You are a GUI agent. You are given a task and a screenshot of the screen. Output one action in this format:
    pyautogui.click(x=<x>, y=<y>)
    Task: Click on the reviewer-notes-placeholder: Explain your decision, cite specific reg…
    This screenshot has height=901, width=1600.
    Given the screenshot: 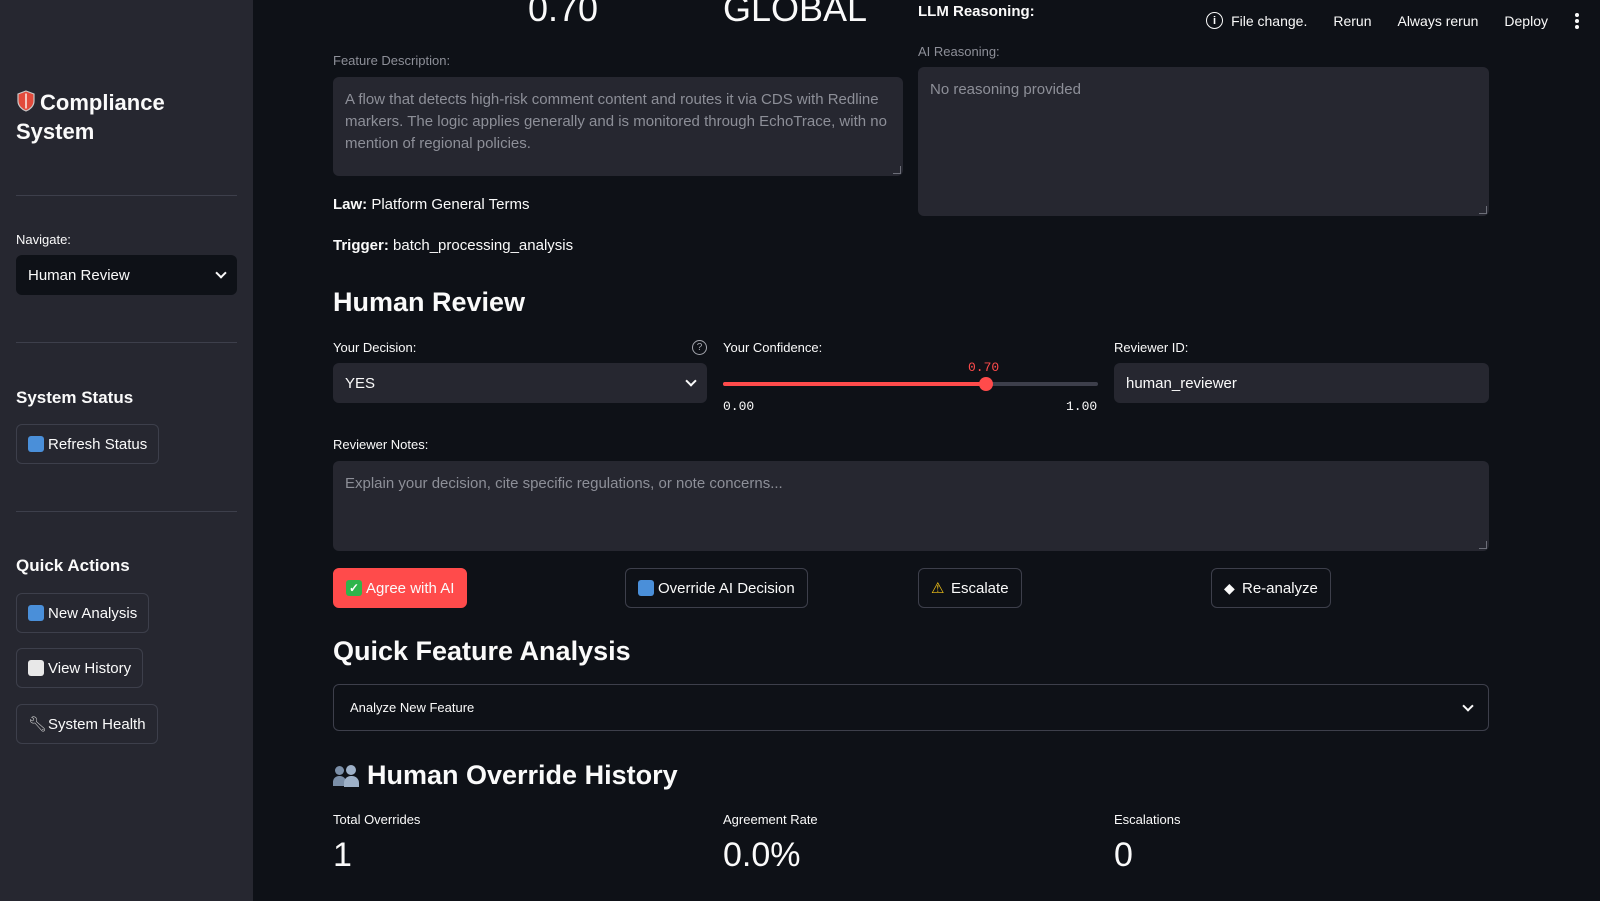 What is the action you would take?
    pyautogui.click(x=564, y=483)
    